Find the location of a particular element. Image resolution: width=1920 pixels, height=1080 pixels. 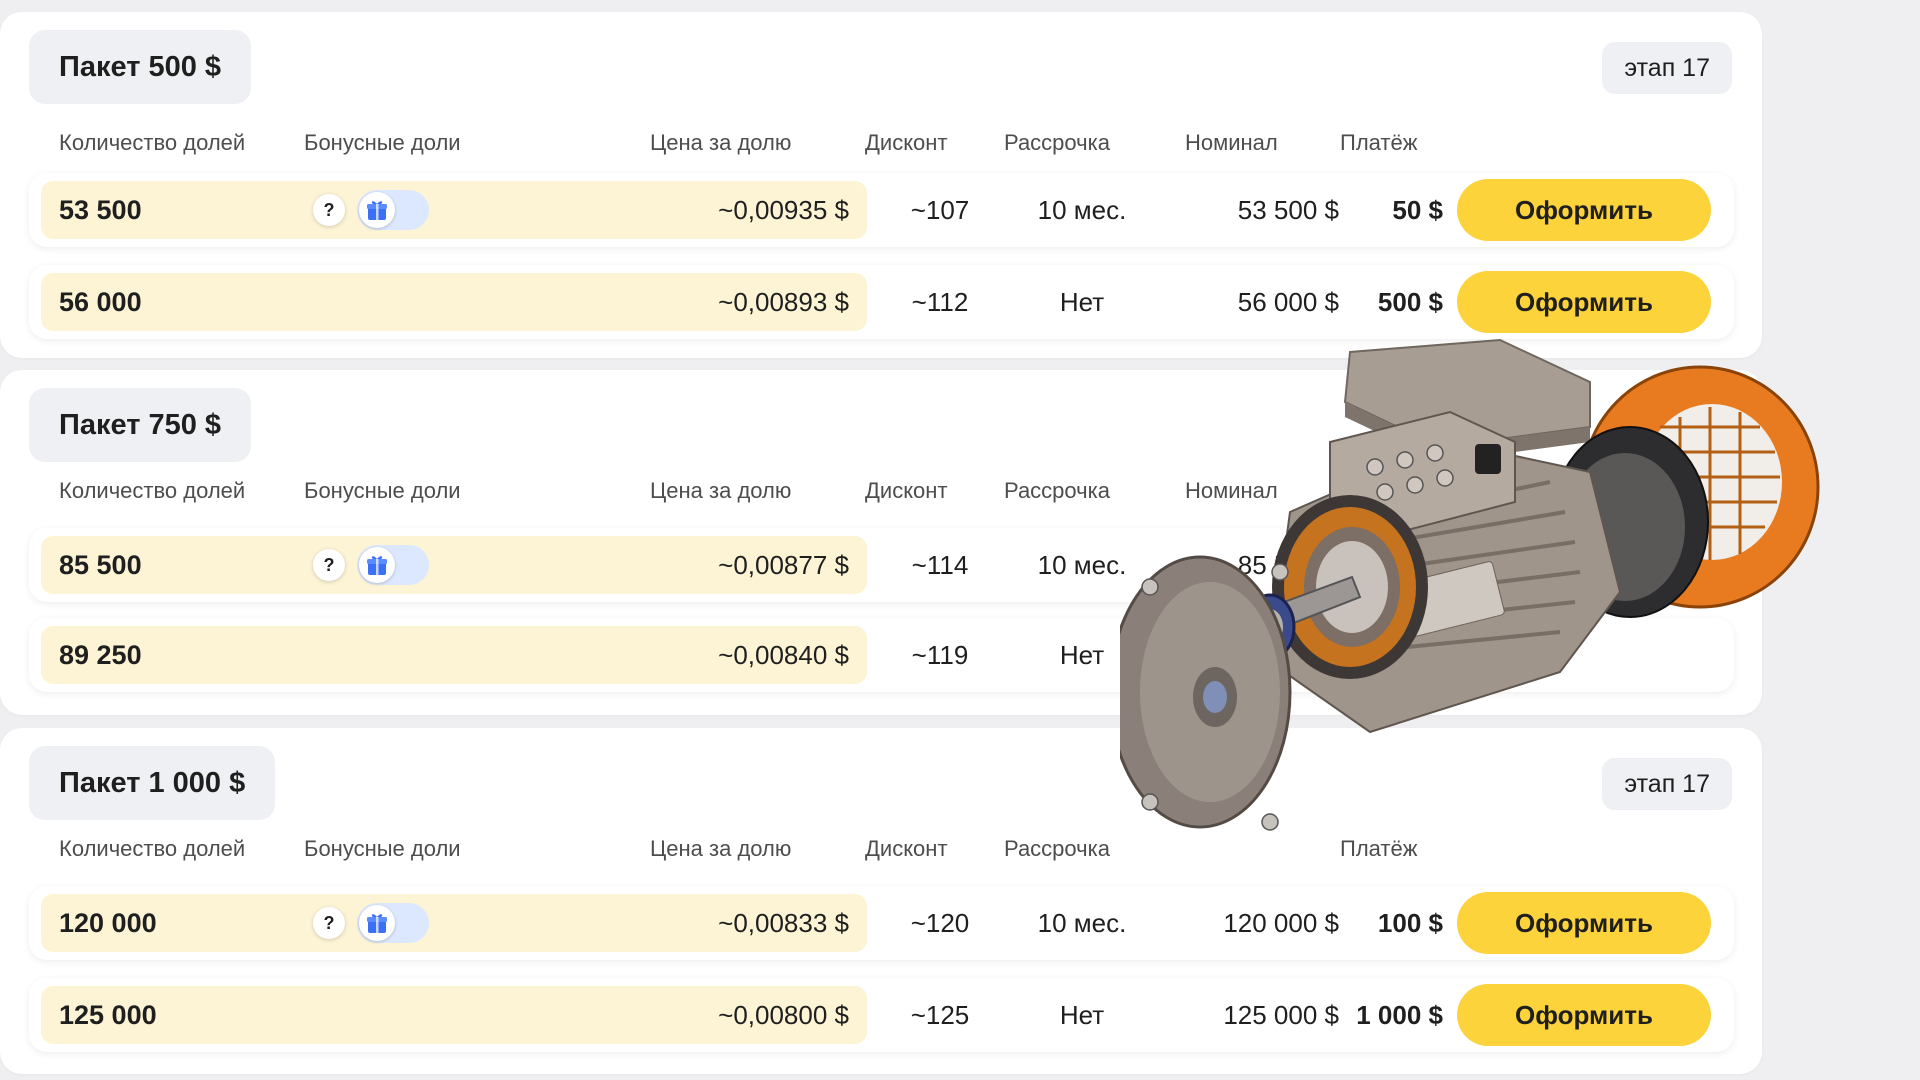

table-row: 89 250 ~0,00840 $ ~119 Нет 50 $ is located at coordinates (881, 655).